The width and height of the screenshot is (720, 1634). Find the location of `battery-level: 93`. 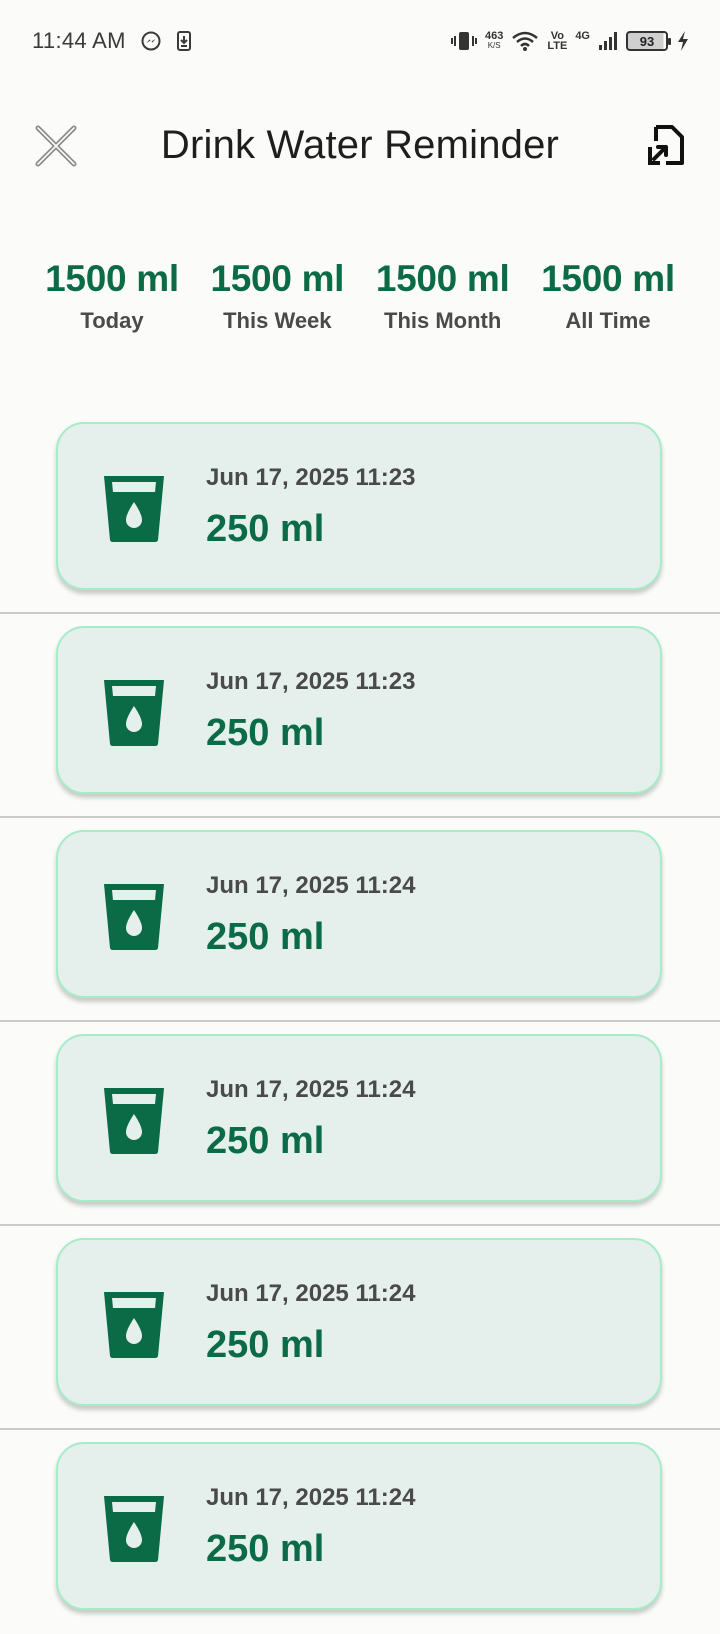

battery-level: 93 is located at coordinates (647, 41).